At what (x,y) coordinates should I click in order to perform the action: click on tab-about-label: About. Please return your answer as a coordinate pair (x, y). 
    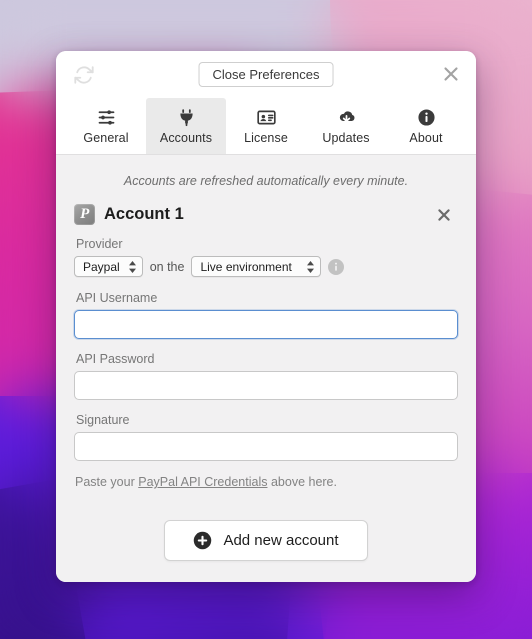
    Looking at the image, I should click on (426, 138).